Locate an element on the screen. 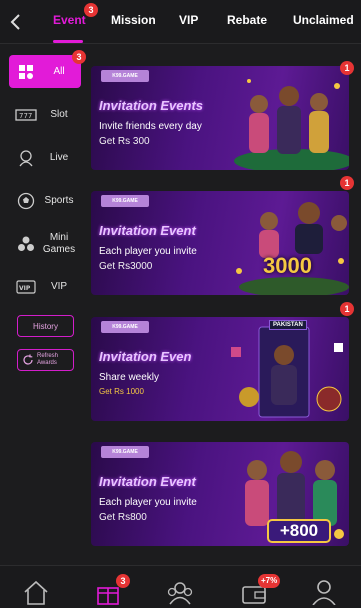  sidebar-item-label: Sports is located at coordinates (59, 200).